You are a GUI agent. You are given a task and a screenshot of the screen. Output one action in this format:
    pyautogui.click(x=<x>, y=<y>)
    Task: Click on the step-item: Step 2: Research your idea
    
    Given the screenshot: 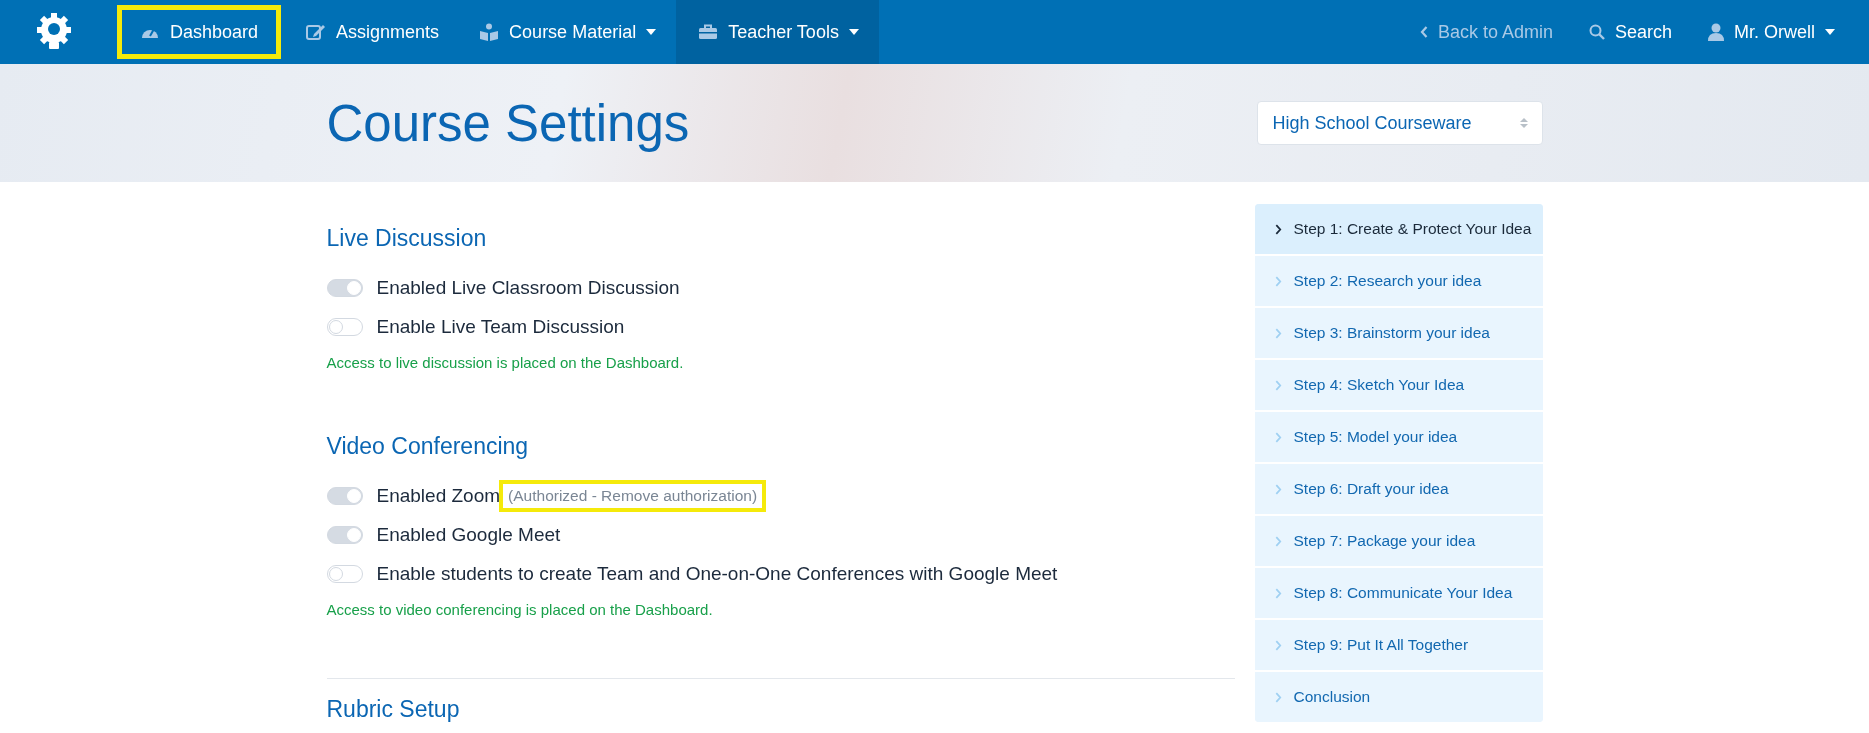 What is the action you would take?
    pyautogui.click(x=1398, y=282)
    